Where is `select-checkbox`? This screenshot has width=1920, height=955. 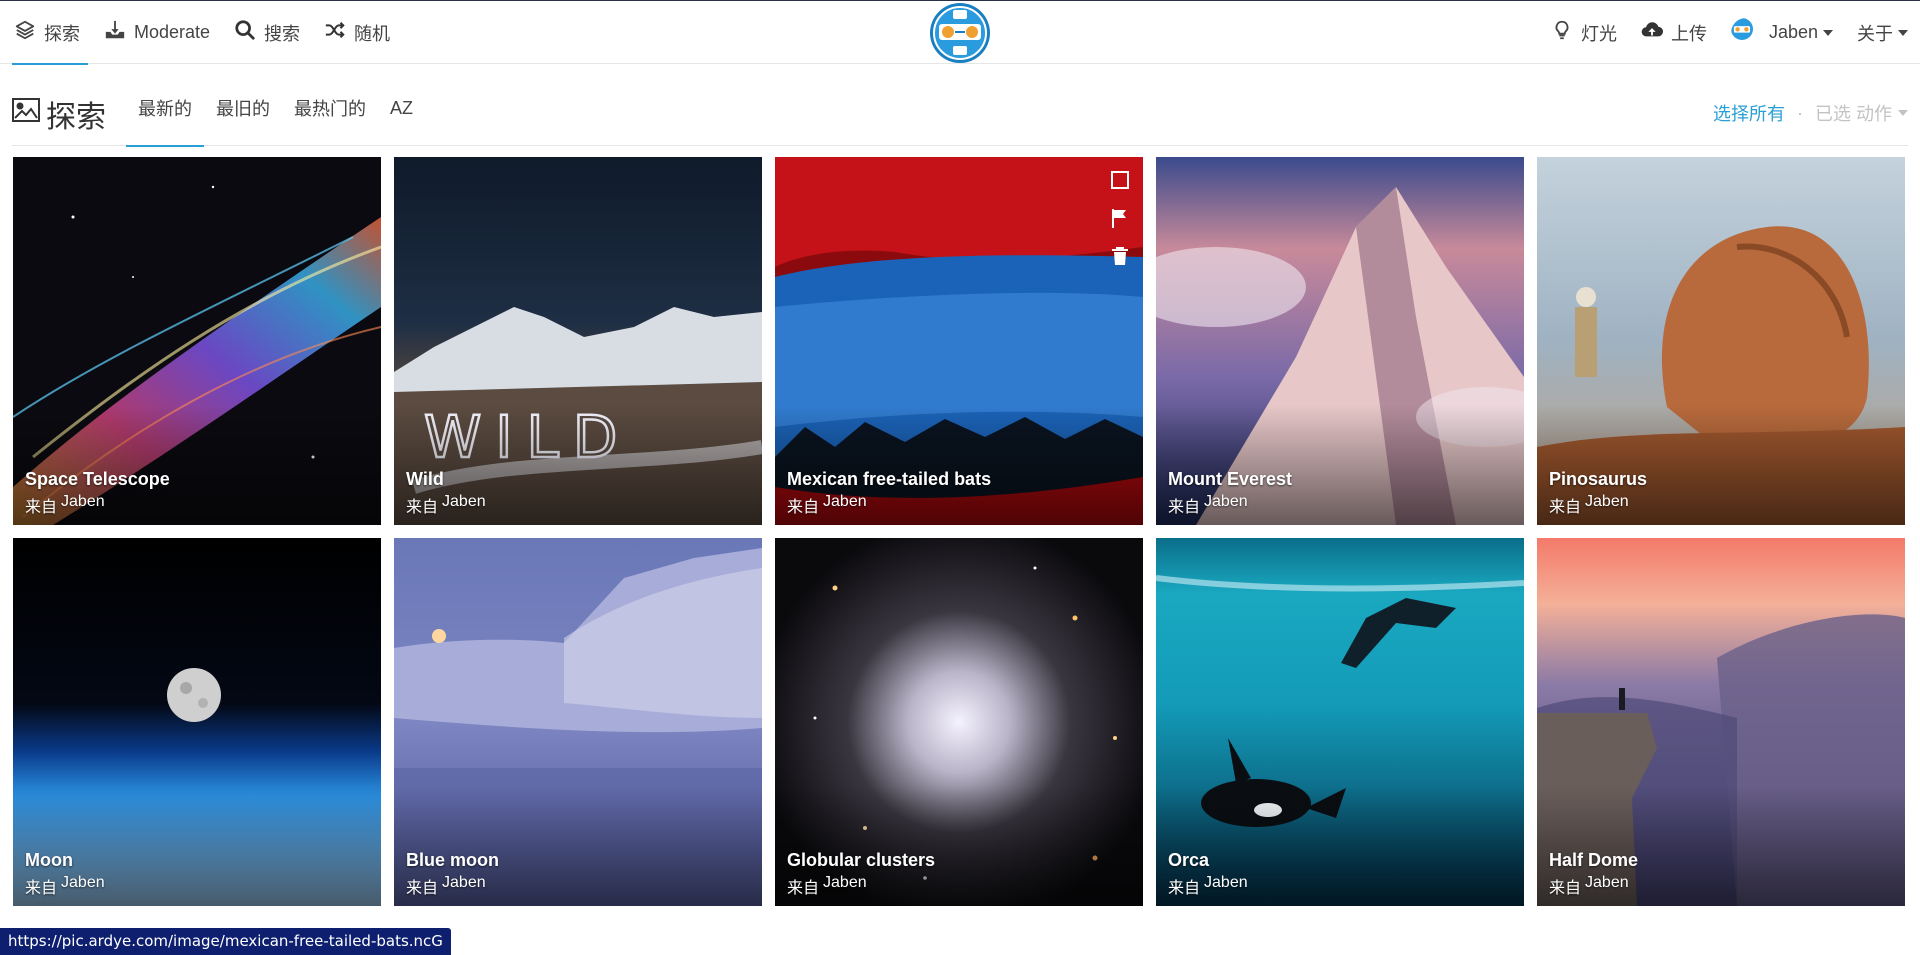 select-checkbox is located at coordinates (1120, 180).